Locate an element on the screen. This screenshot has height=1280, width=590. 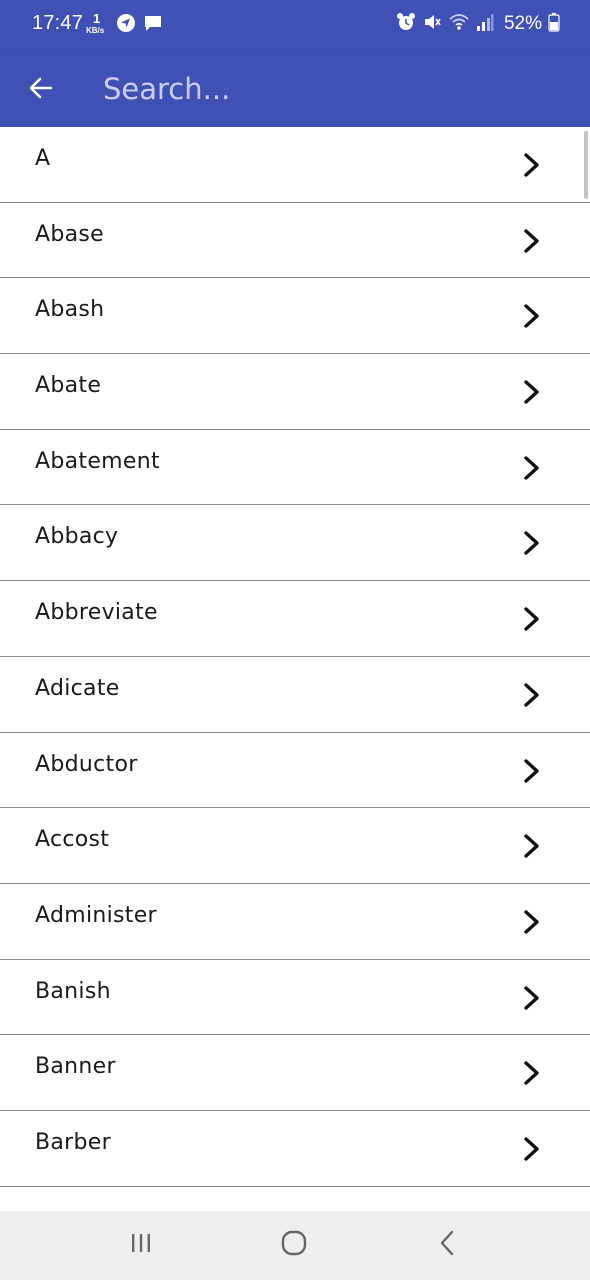
list-item-label: Adicate is located at coordinates (77, 688).